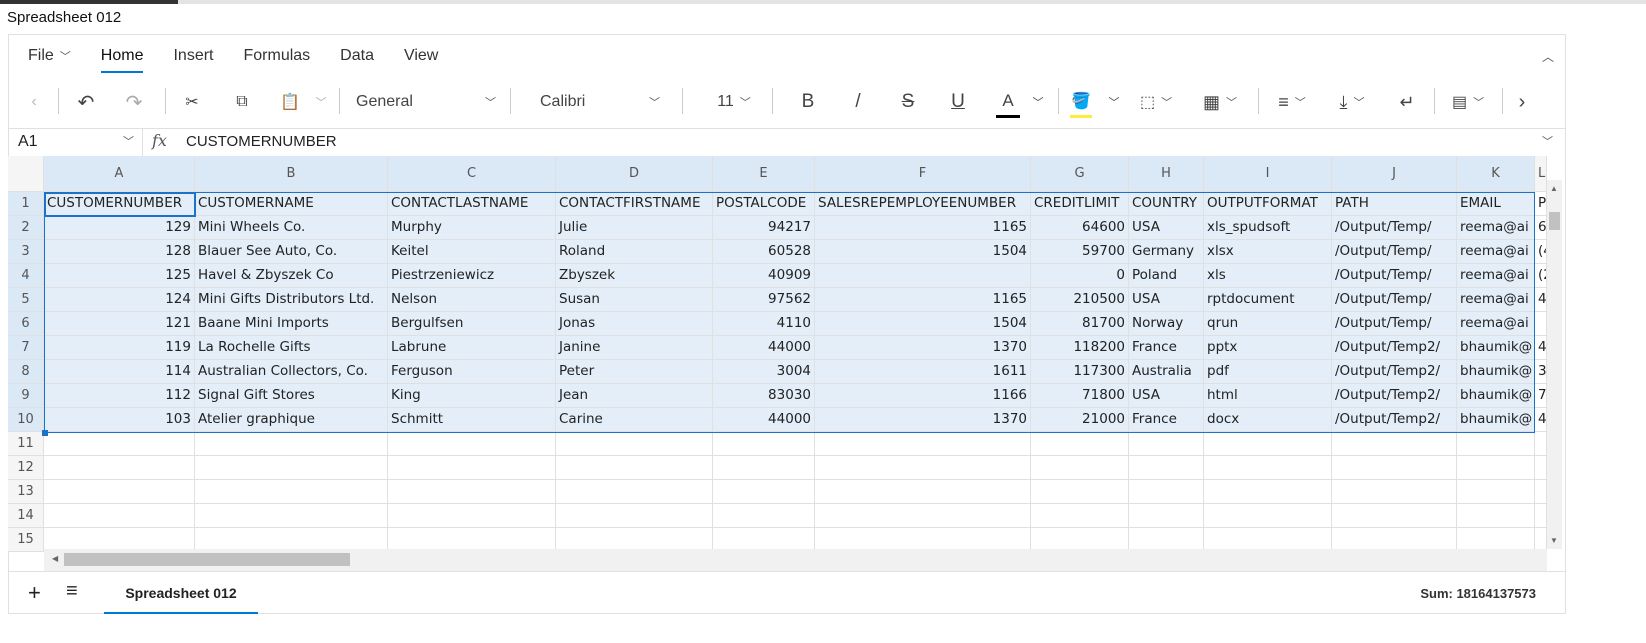 This screenshot has height=643, width=1646. I want to click on column-header-f: F, so click(923, 174).